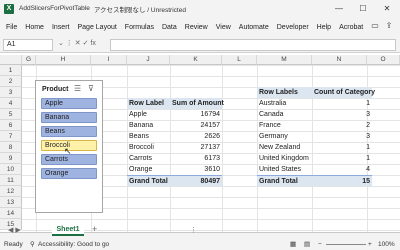 The height and width of the screenshot is (250, 400). Describe the element at coordinates (11, 60) in the screenshot. I see `select-all-corner` at that location.